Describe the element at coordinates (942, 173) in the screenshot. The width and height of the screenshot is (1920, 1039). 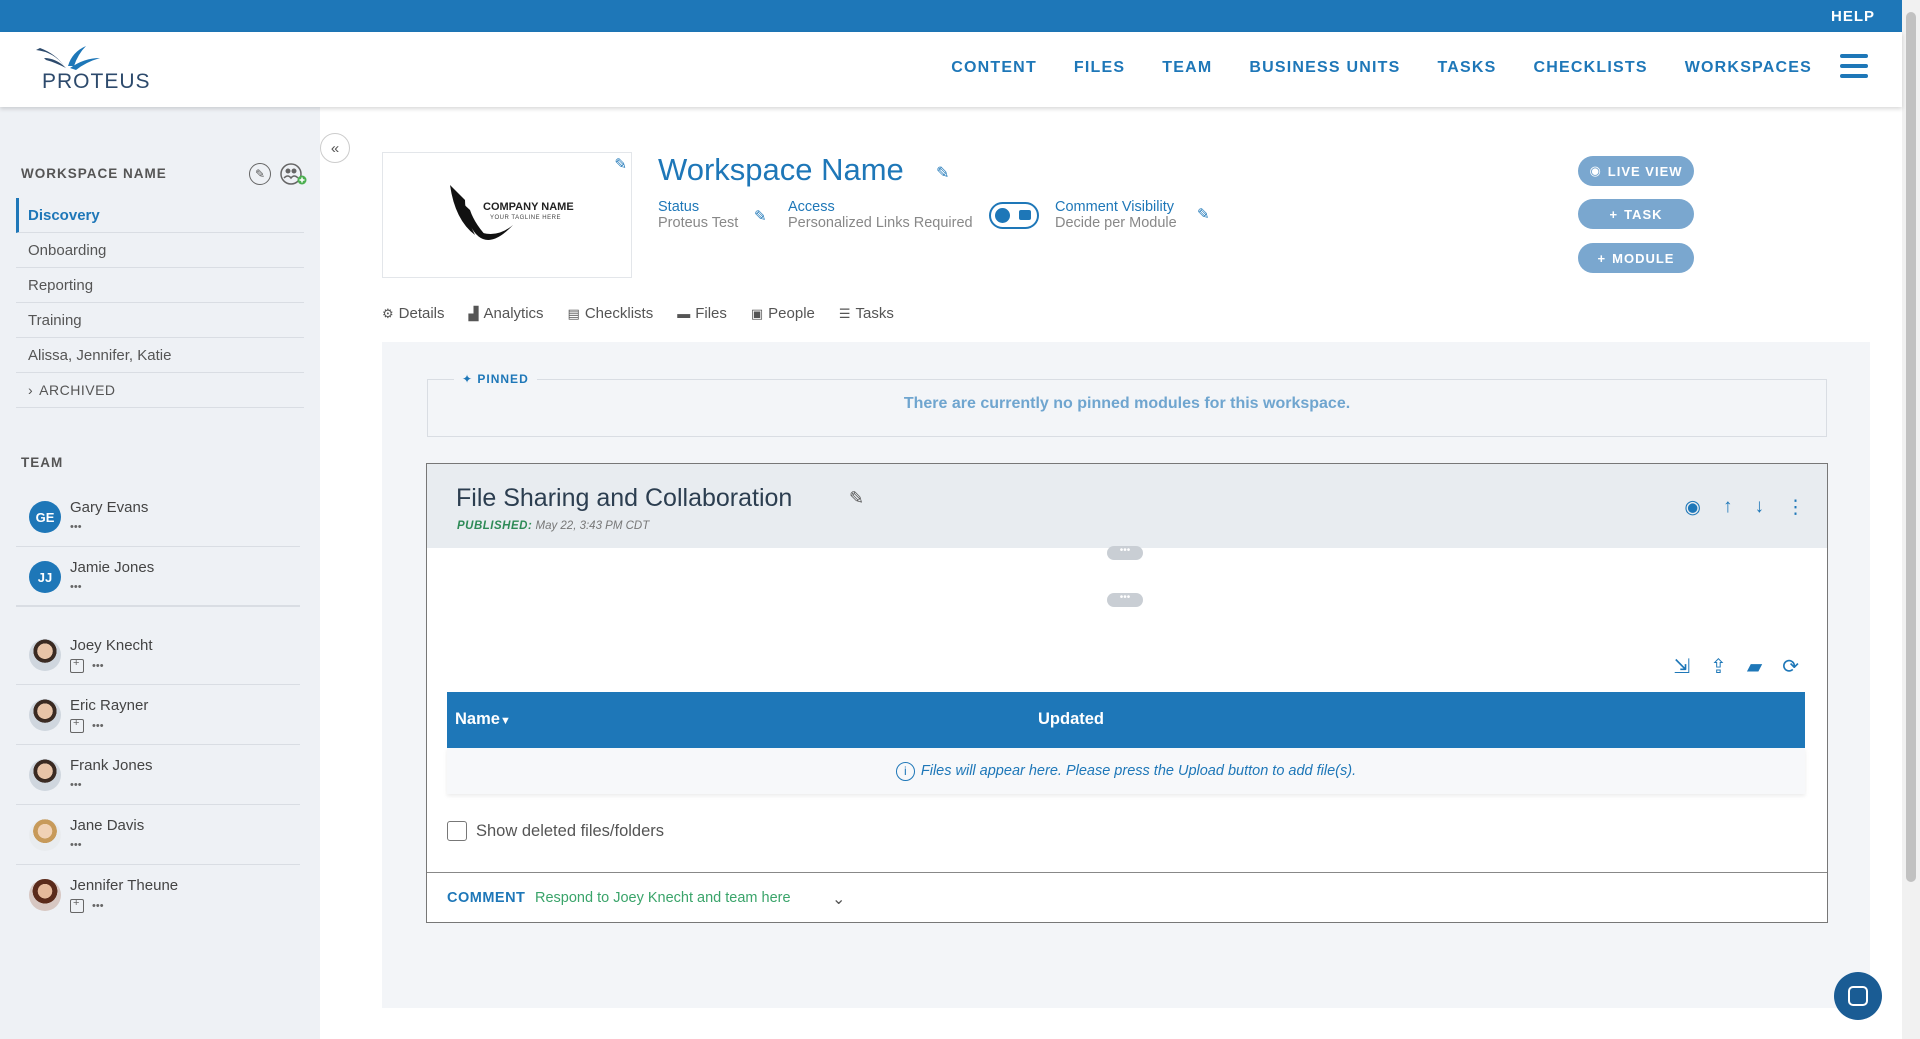
I see `edit-title-icon: ✎` at that location.